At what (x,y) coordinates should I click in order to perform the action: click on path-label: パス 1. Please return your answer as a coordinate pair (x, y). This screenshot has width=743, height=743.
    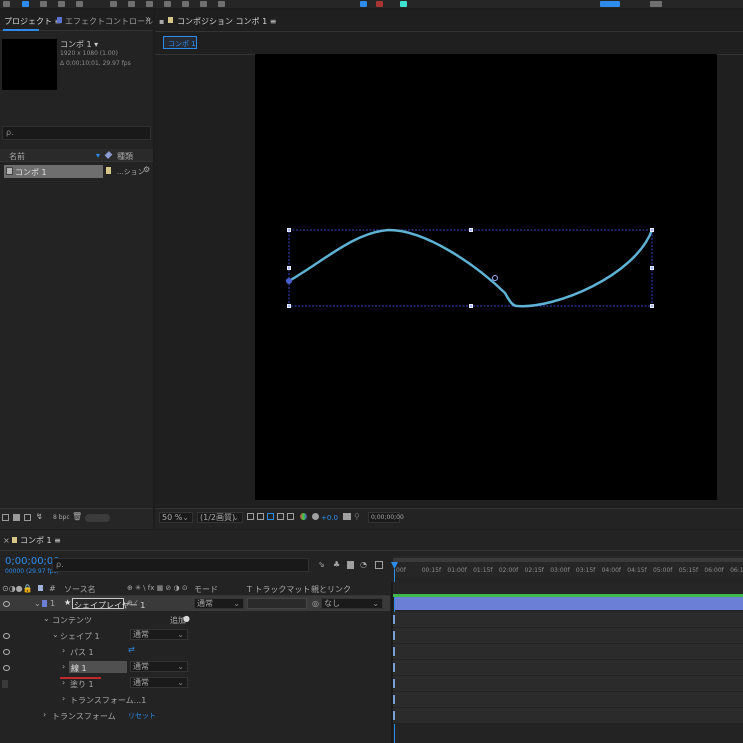
    Looking at the image, I should click on (82, 652).